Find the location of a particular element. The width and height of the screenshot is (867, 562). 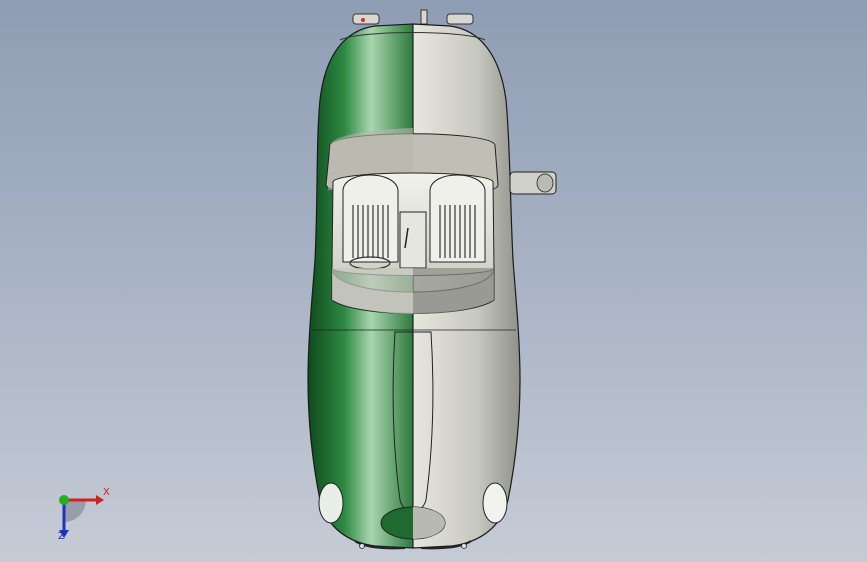

headlight-right is located at coordinates (495, 503).